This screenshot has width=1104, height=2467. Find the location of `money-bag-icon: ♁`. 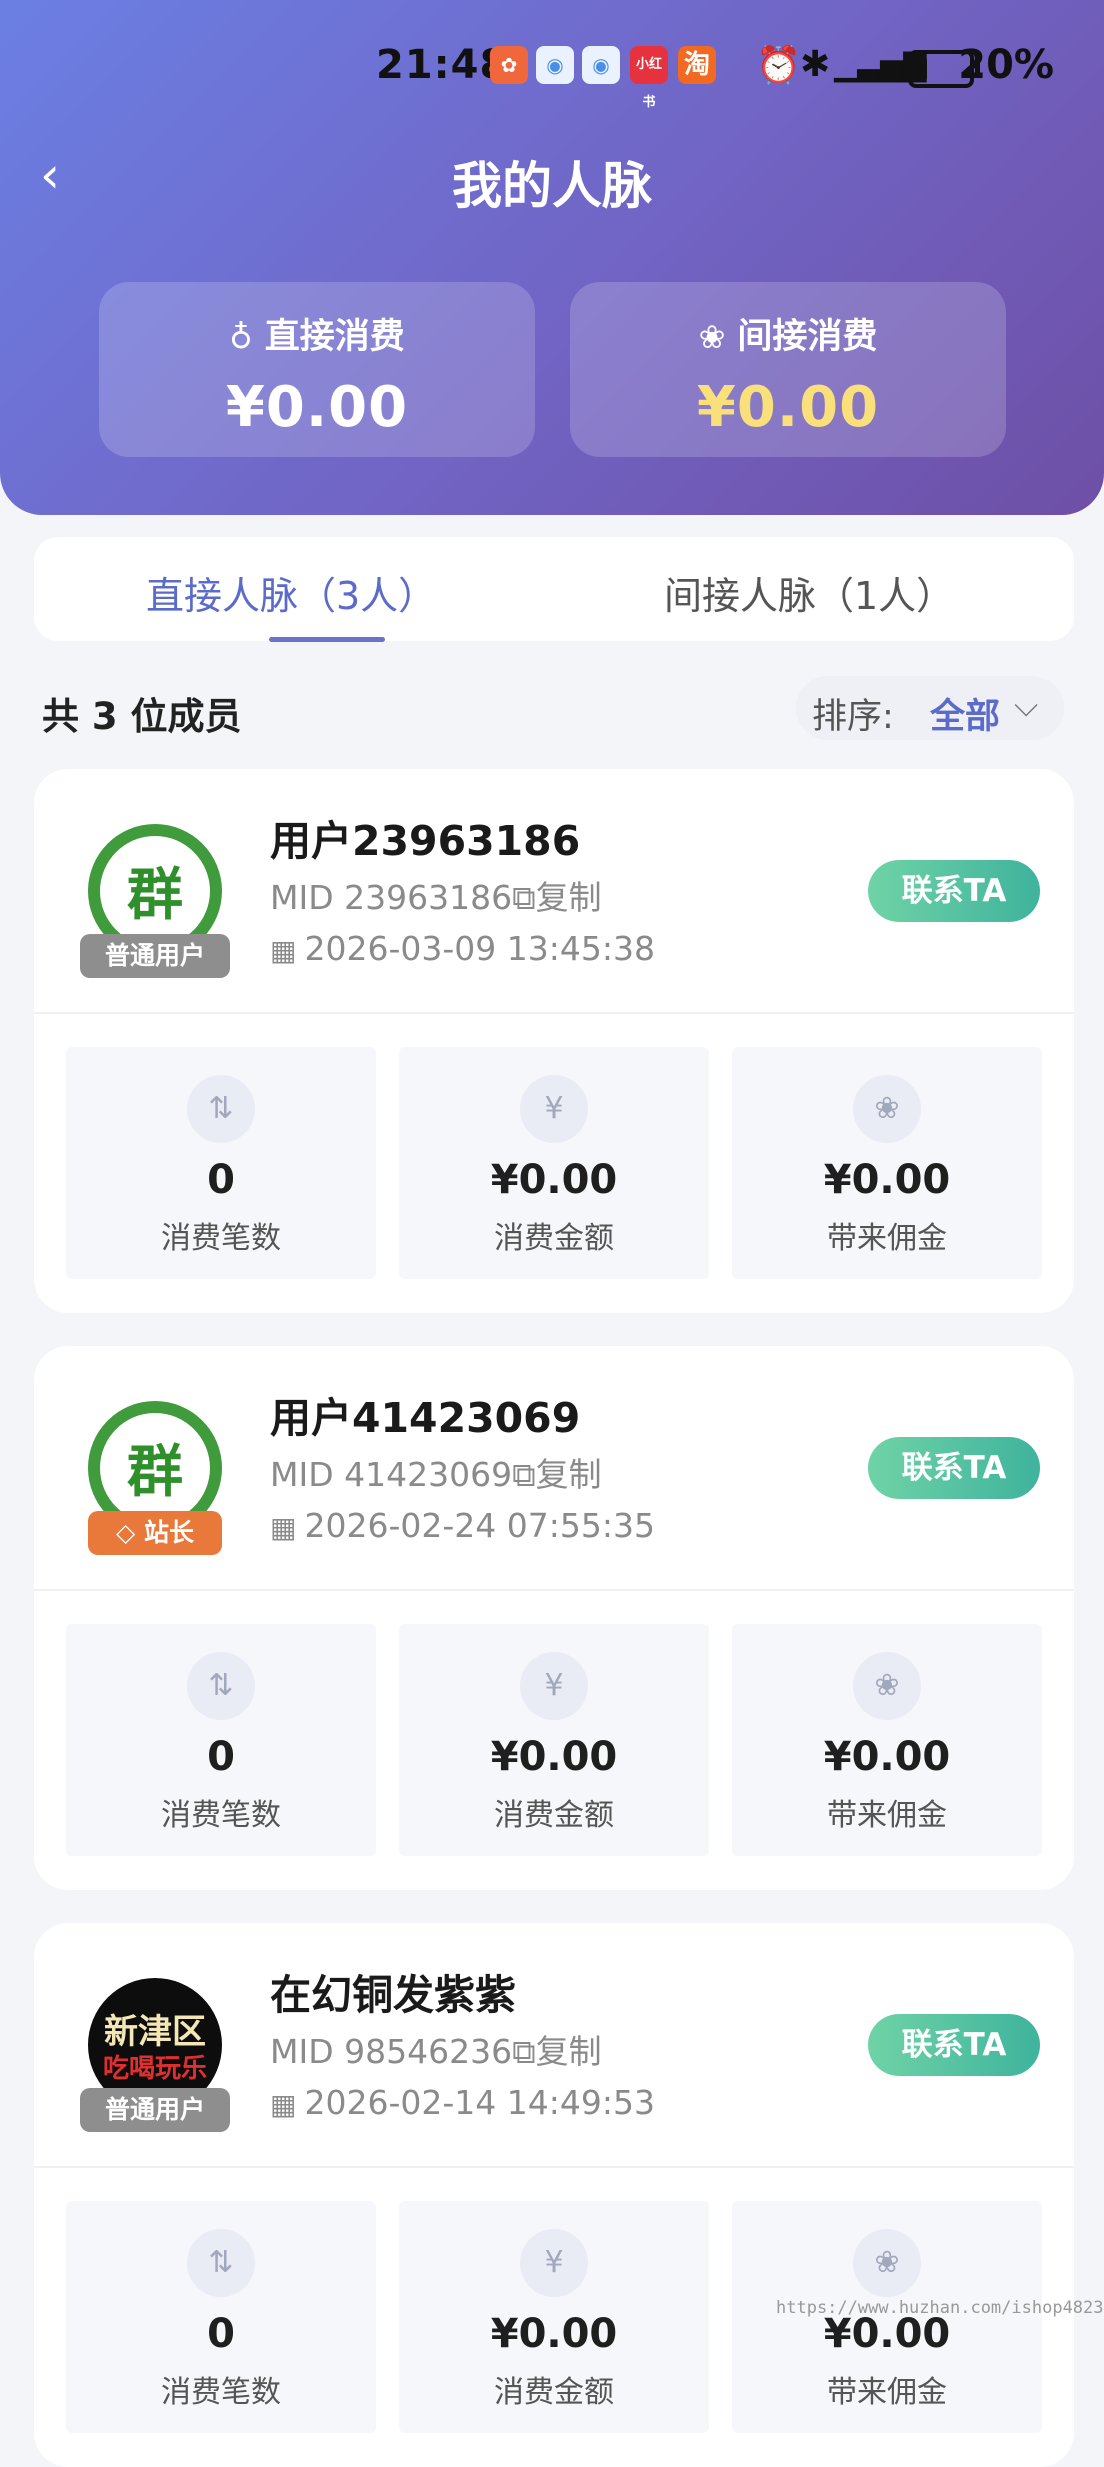

money-bag-icon: ♁ is located at coordinates (241, 337).